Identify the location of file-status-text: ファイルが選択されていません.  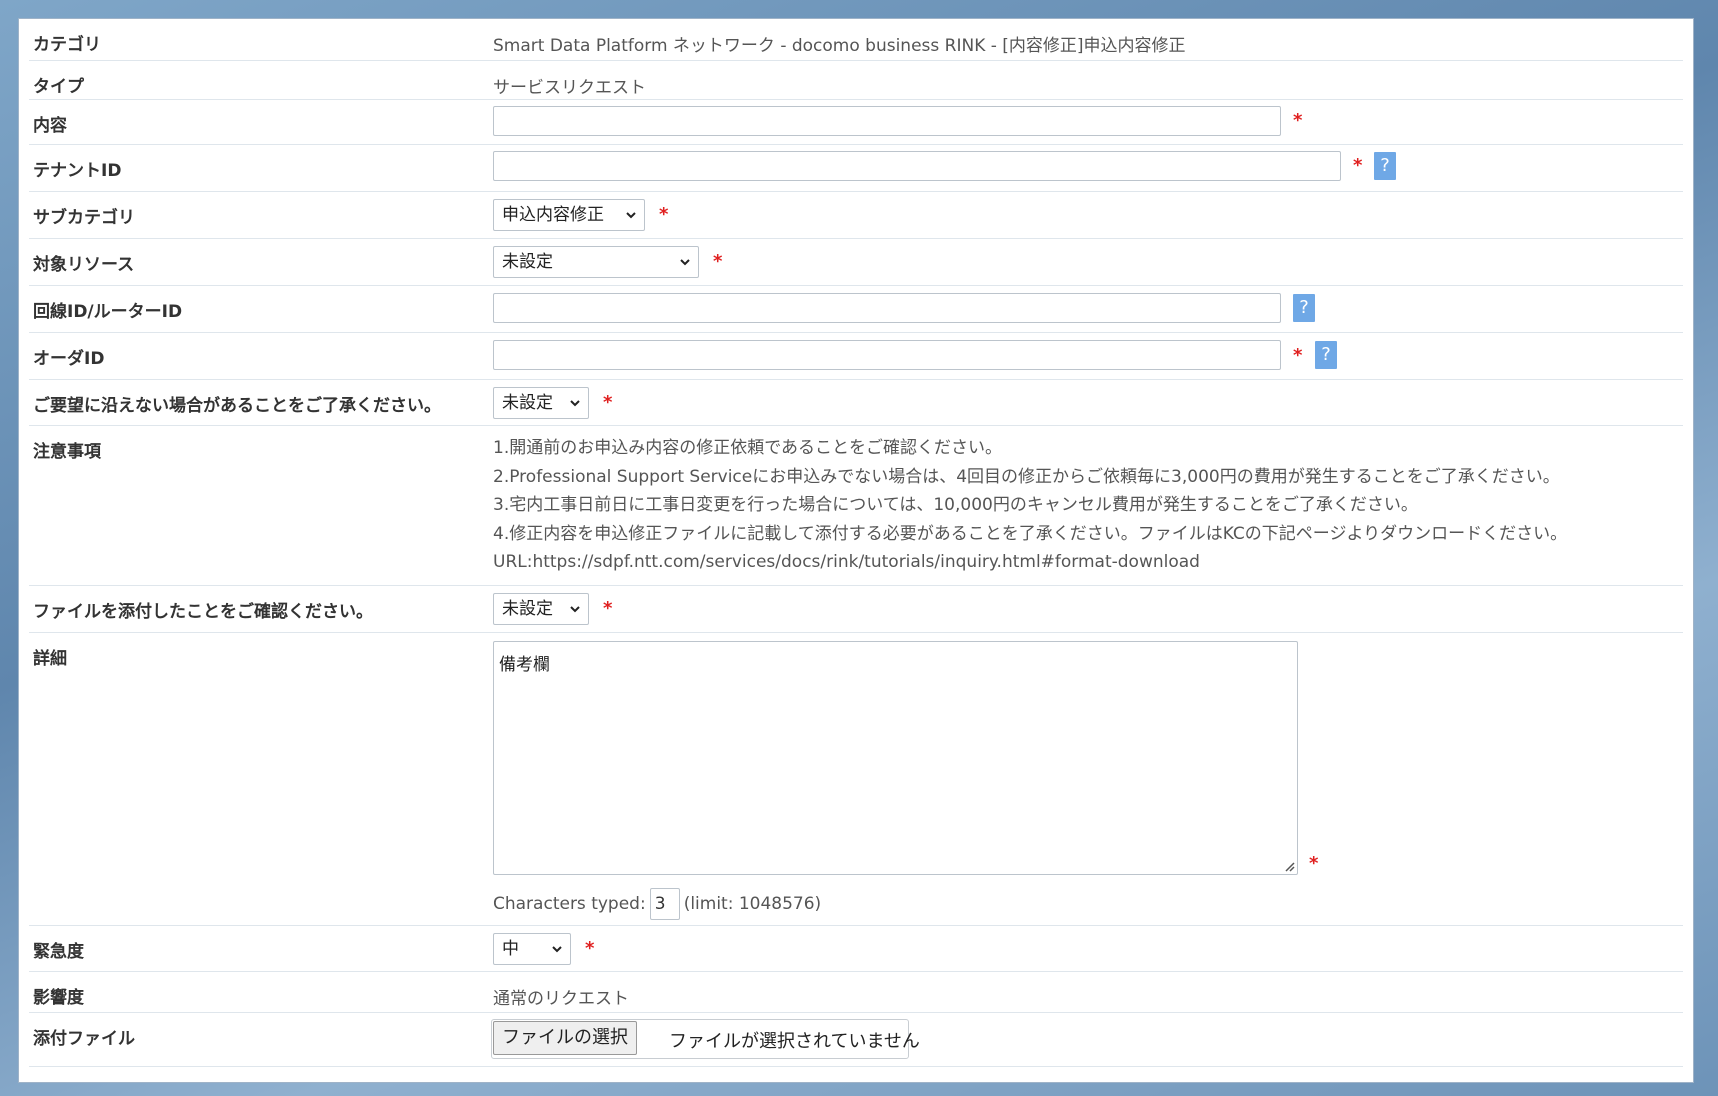
(794, 1041).